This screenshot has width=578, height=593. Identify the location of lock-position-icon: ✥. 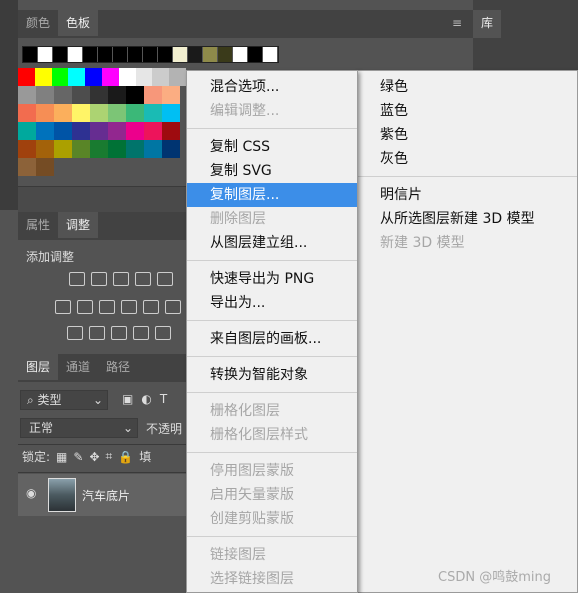
(94, 457).